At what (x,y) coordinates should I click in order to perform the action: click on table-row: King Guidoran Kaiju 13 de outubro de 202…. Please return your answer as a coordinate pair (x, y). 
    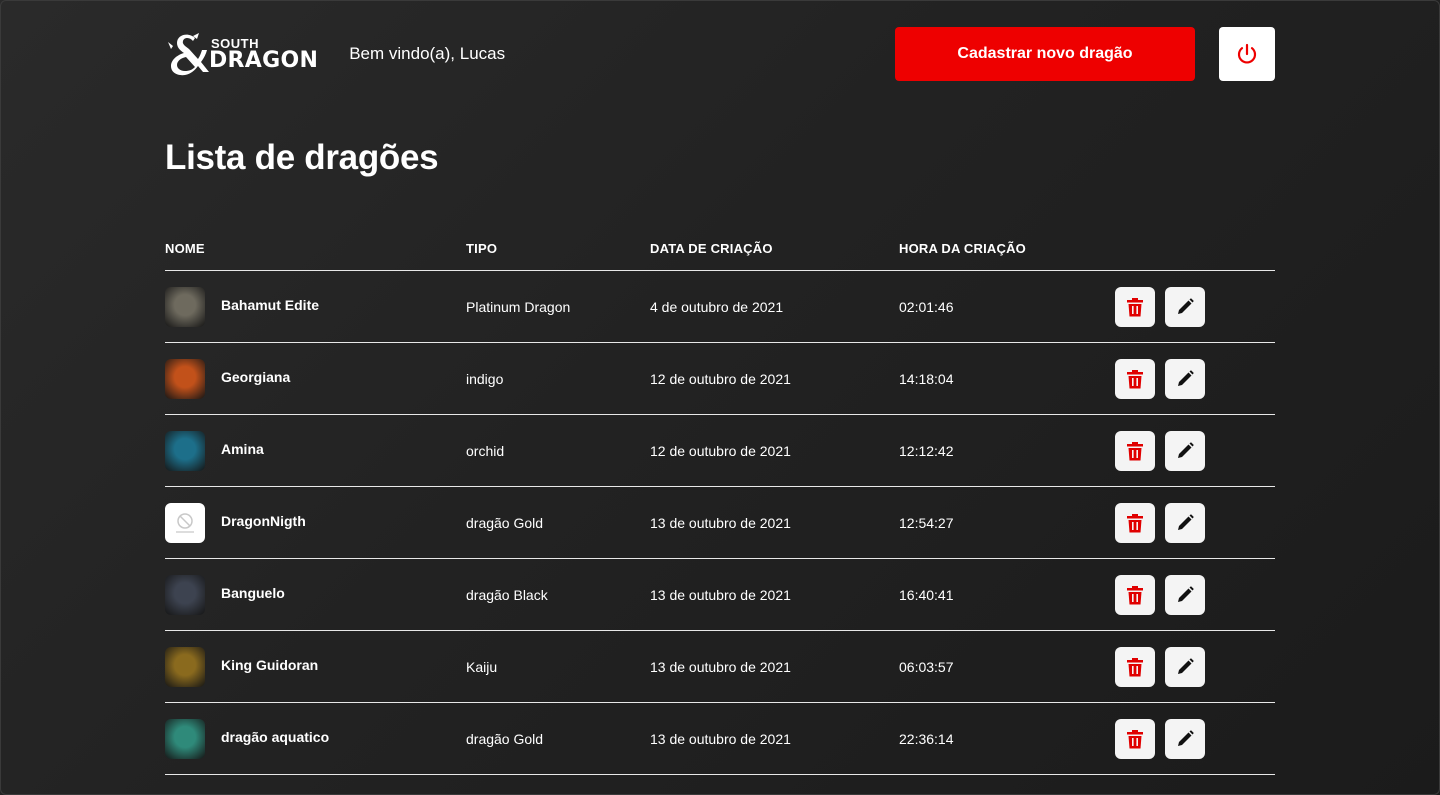
    Looking at the image, I should click on (720, 667).